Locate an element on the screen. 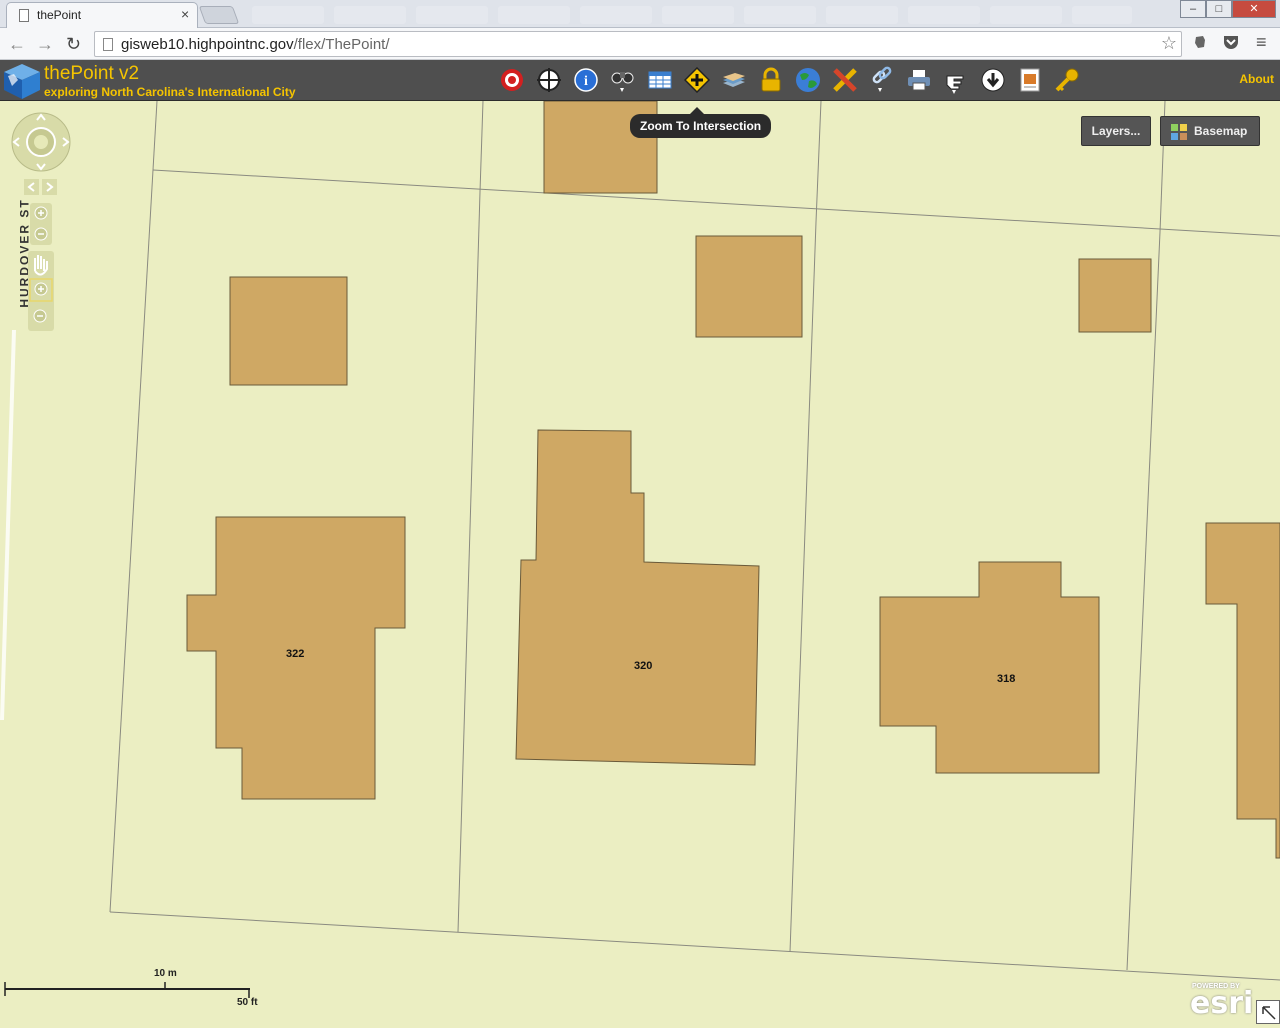 This screenshot has height=1028, width=1280. key-icon is located at coordinates (1067, 80).